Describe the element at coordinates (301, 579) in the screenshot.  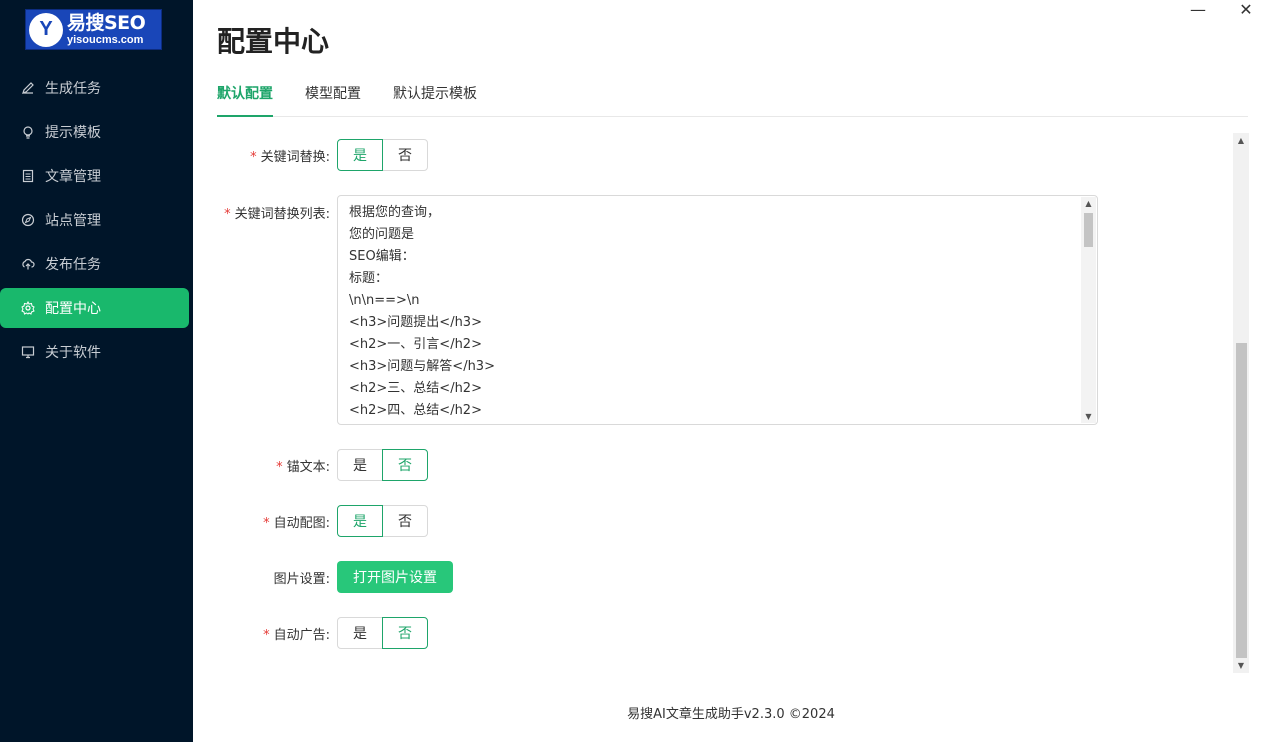
I see `form-label: 图片设置:` at that location.